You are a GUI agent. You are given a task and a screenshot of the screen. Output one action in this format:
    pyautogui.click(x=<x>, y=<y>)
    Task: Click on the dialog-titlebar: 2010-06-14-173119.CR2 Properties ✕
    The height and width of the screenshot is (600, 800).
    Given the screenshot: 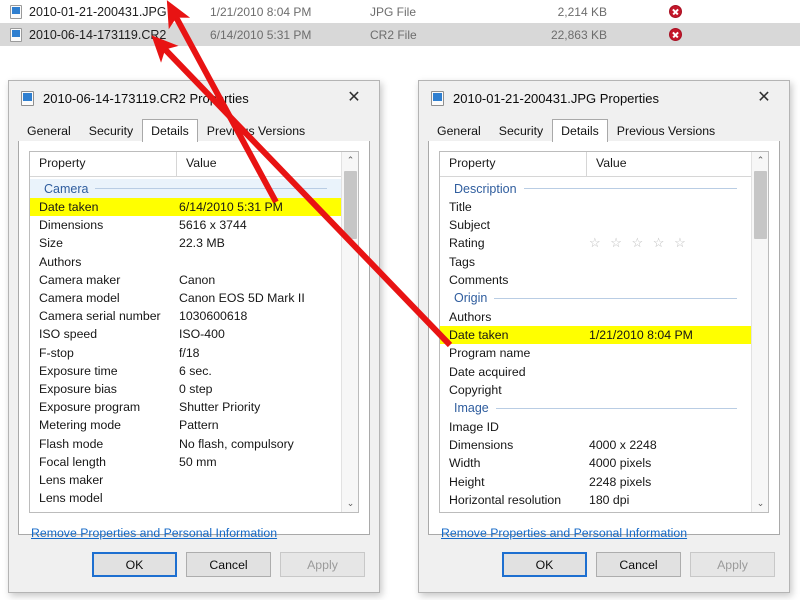 What is the action you would take?
    pyautogui.click(x=194, y=98)
    